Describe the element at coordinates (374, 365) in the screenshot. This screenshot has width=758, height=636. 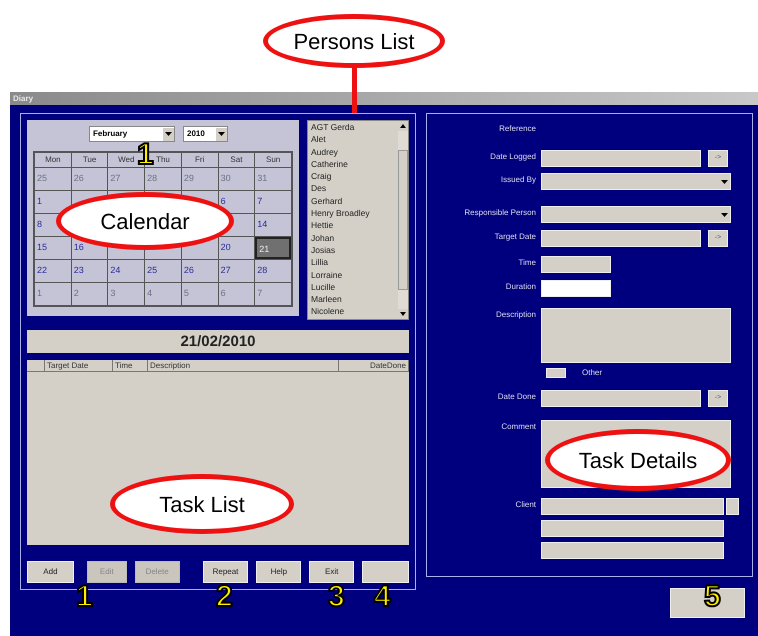
I see `column-header: DateDone` at that location.